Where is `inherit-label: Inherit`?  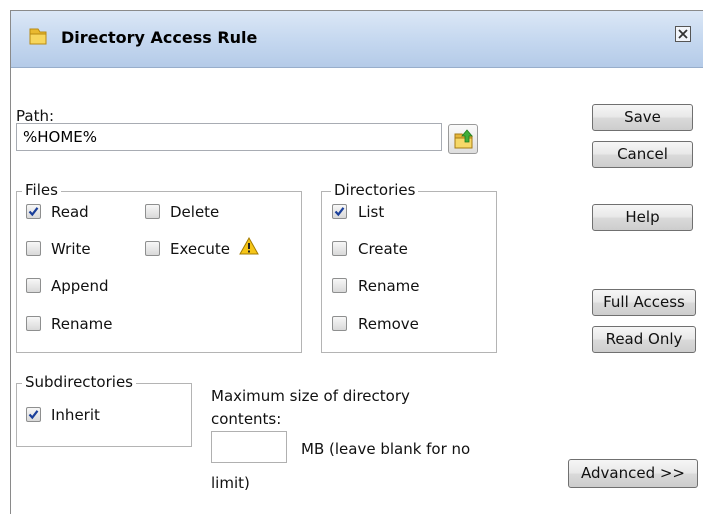 inherit-label: Inherit is located at coordinates (75, 415).